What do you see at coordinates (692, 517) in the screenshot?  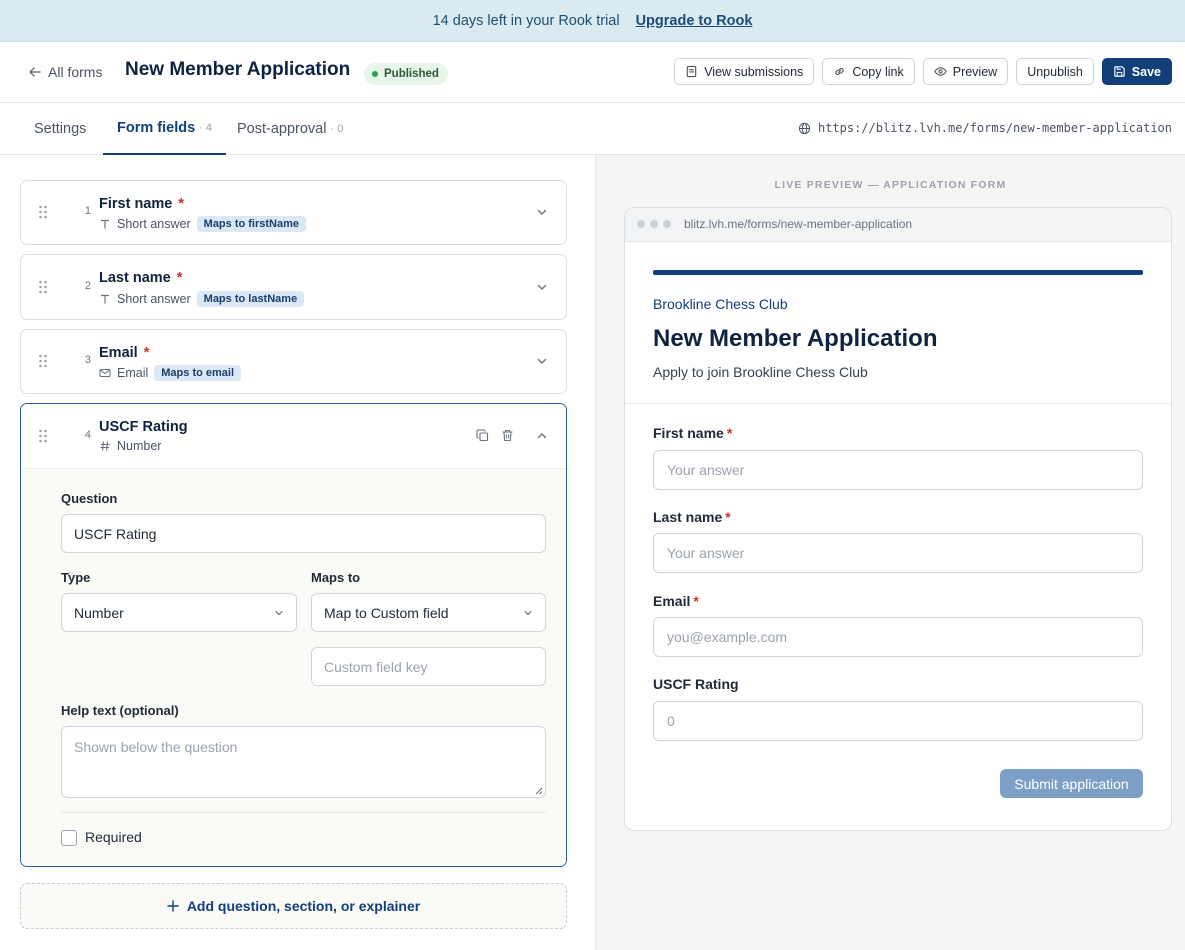 I see `preview-field-label: Last name *` at bounding box center [692, 517].